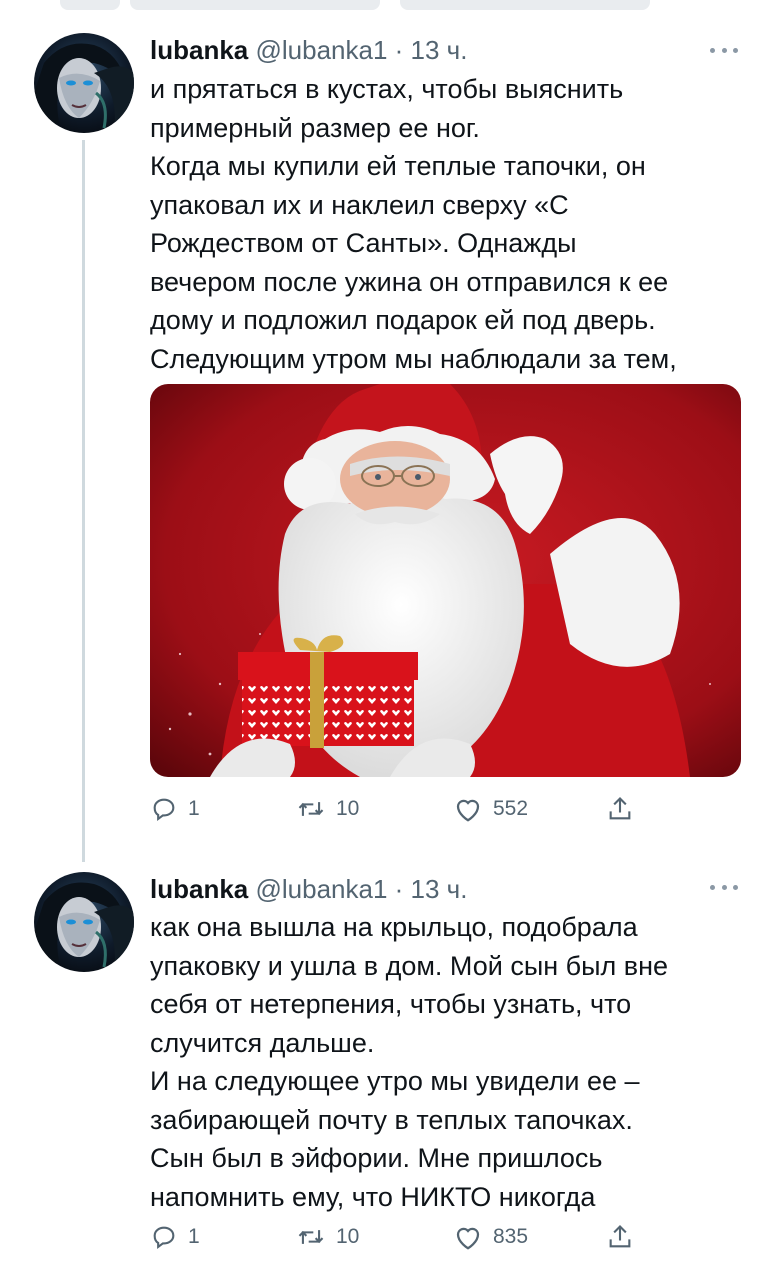  Describe the element at coordinates (490, 809) in the screenshot. I see `like-button: 552` at that location.